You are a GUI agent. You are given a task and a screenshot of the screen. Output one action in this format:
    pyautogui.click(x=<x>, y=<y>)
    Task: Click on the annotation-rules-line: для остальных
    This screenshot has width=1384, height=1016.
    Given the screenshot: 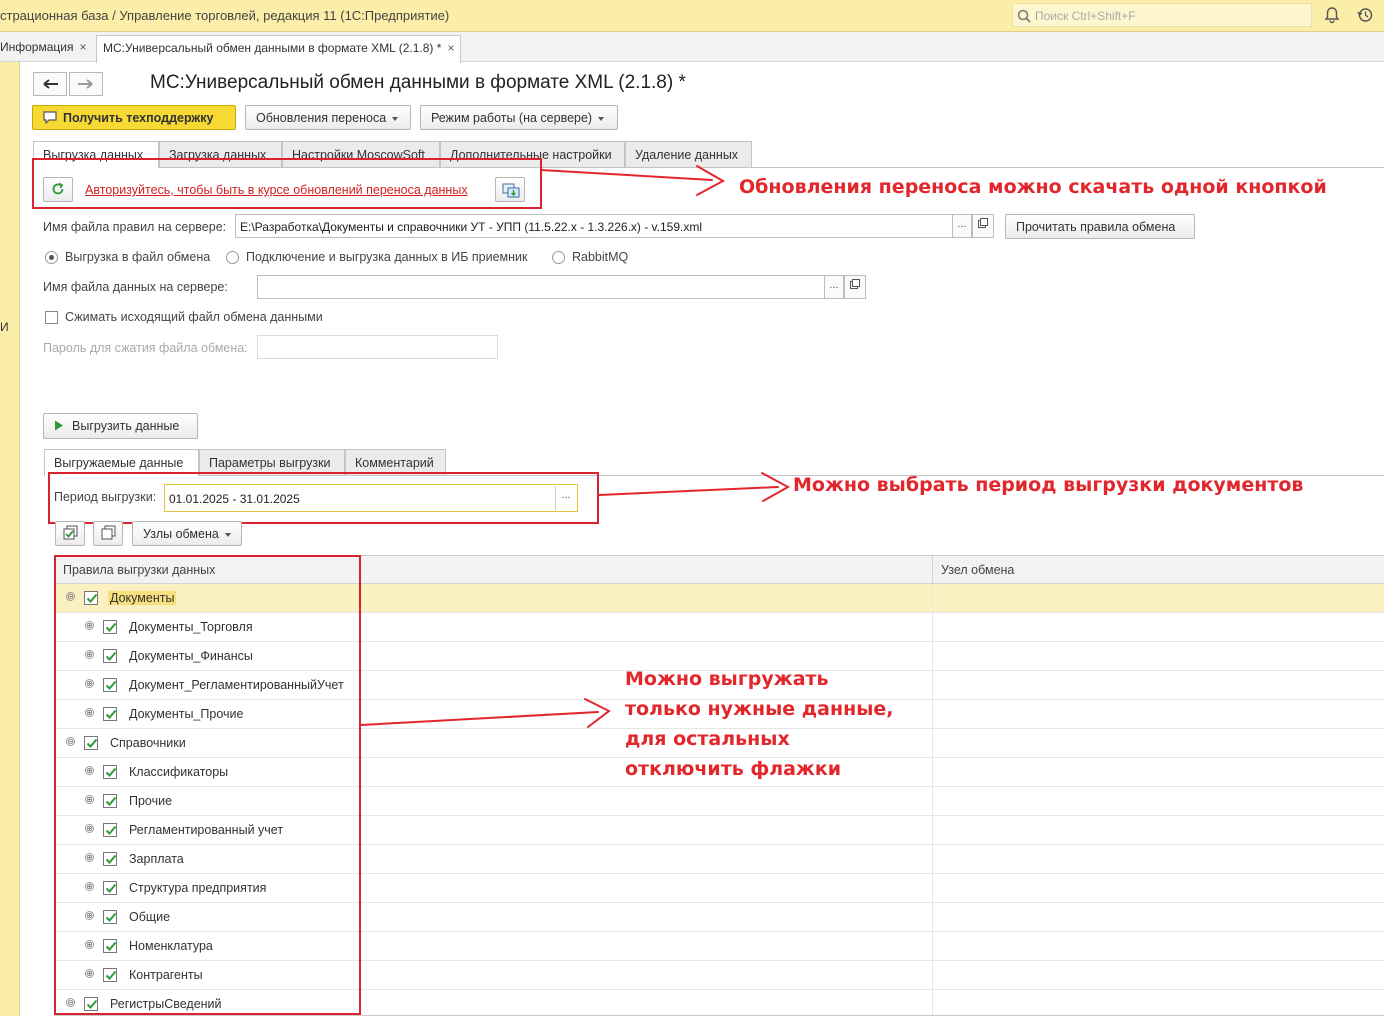 What is the action you would take?
    pyautogui.click(x=707, y=739)
    